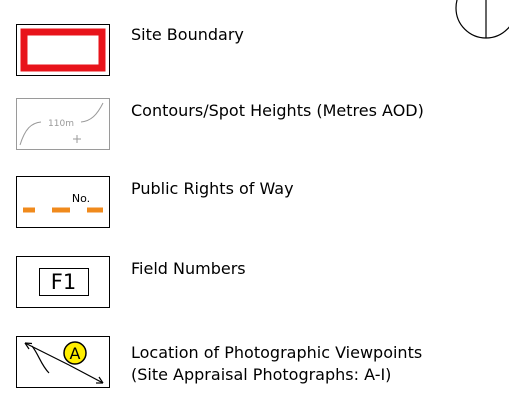 This screenshot has height=405, width=509. I want to click on legend-item-rights-of-way: No. Public Rights of Way, so click(261, 204).